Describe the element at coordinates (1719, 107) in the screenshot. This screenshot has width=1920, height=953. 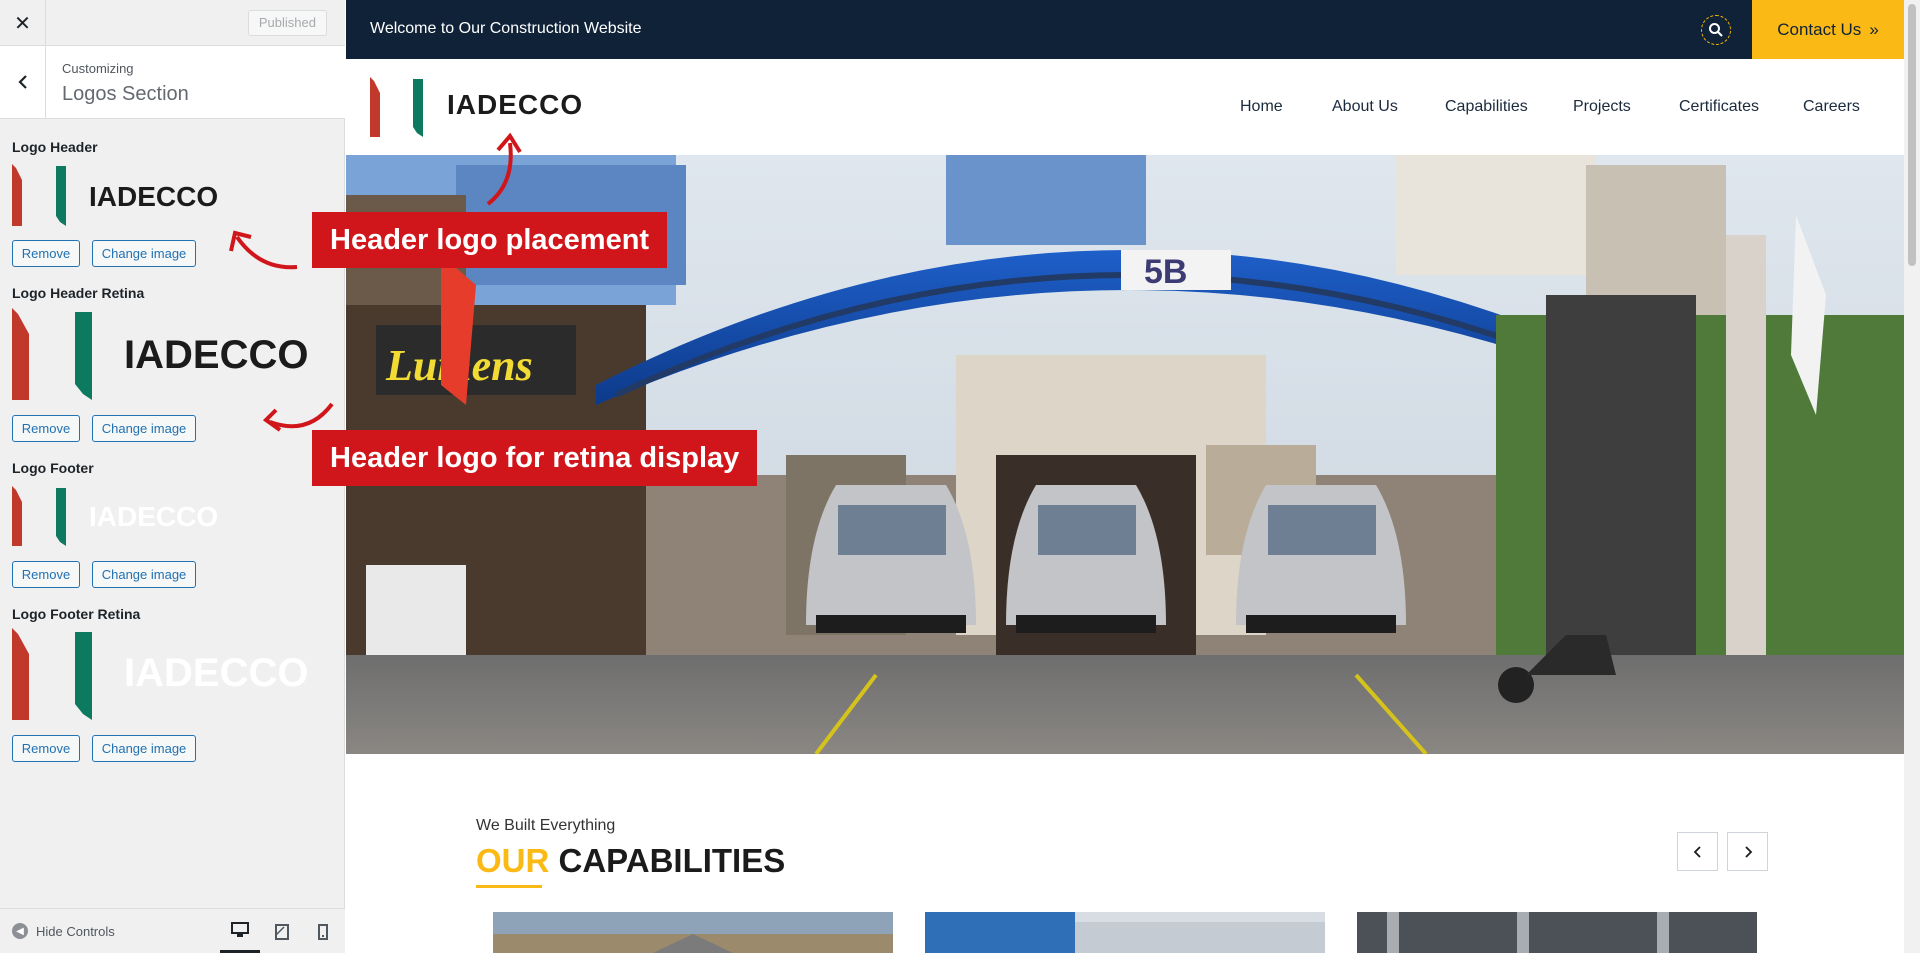
I see `nav-certificates: Certificates` at that location.